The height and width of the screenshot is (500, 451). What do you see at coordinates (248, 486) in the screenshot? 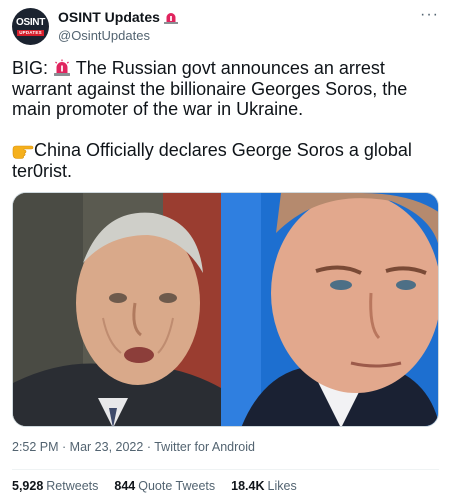
I see `likes-count: 18.4K` at bounding box center [248, 486].